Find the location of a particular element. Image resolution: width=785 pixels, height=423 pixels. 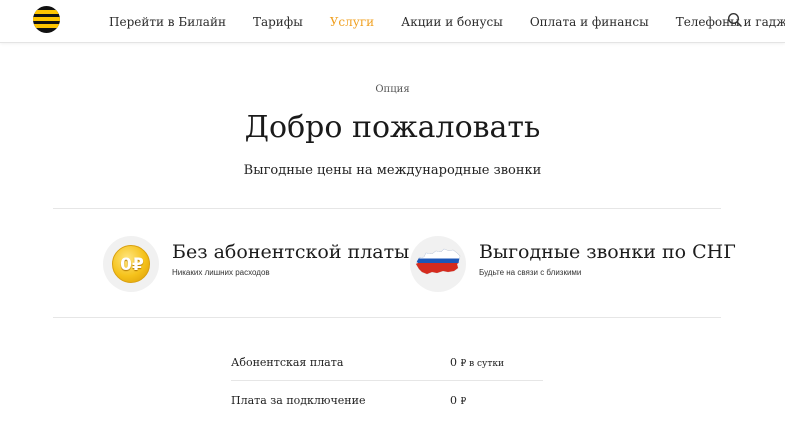

feature-subtitle: Будьте на связи с близкими is located at coordinates (530, 272).